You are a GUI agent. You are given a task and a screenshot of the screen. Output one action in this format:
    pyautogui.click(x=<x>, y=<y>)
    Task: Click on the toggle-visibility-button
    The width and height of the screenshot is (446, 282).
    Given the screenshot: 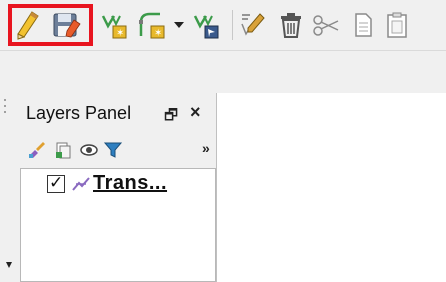 What is the action you would take?
    pyautogui.click(x=89, y=150)
    